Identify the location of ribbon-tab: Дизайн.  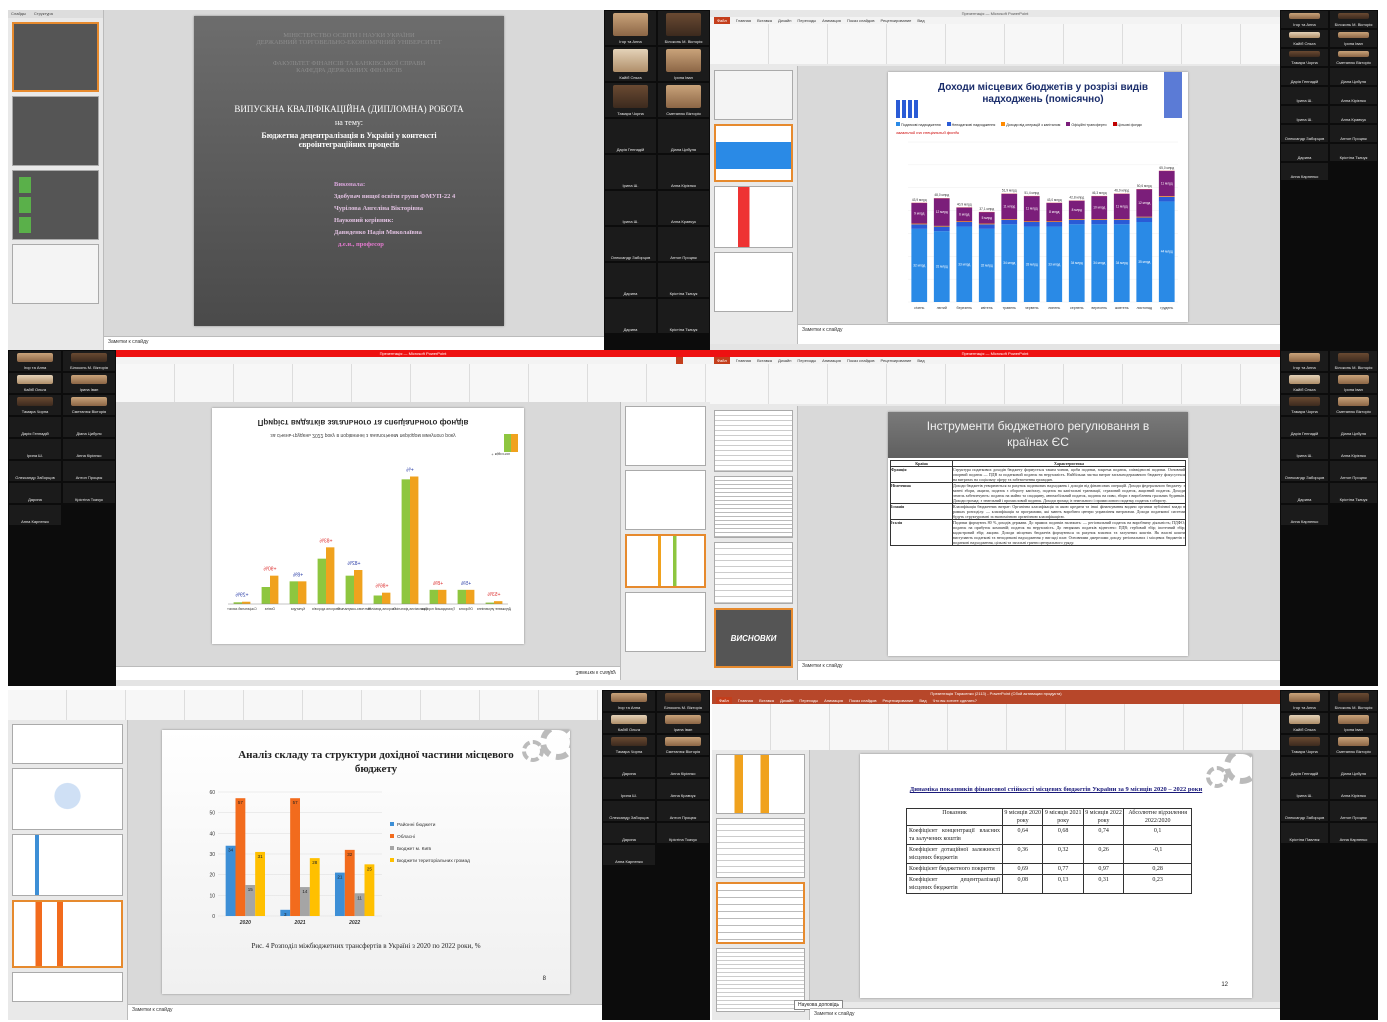
(786, 700).